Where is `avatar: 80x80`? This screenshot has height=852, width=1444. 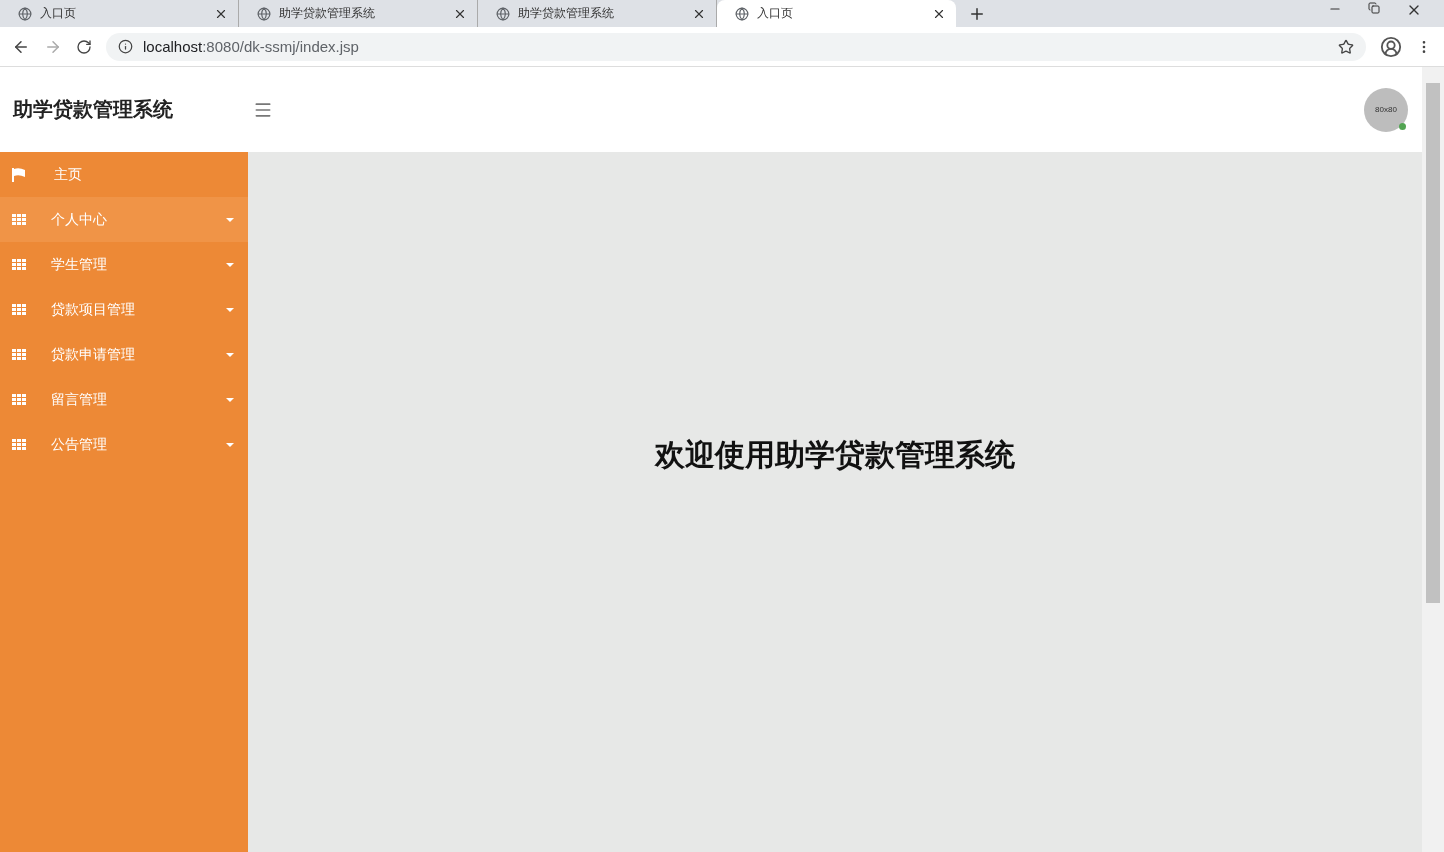
avatar: 80x80 is located at coordinates (1386, 109).